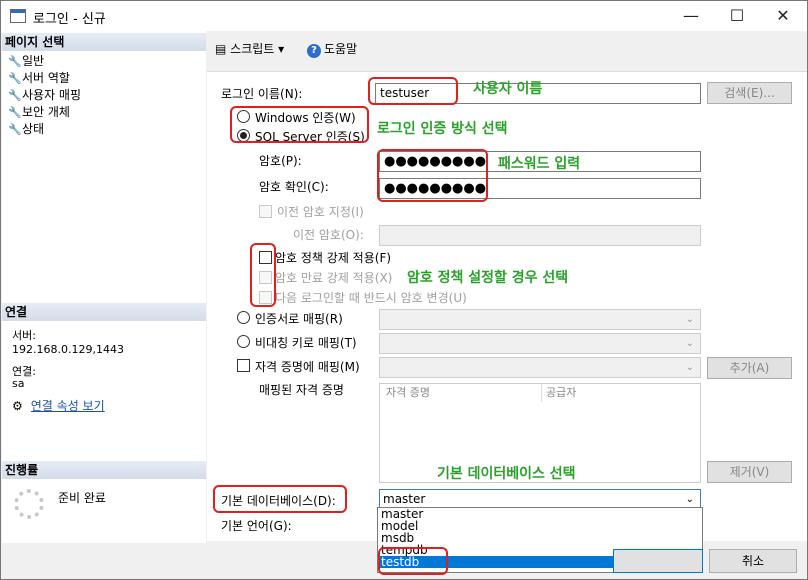 The height and width of the screenshot is (580, 808). What do you see at coordinates (280, 499) in the screenshot?
I see `annotation-box-default-db-label` at bounding box center [280, 499].